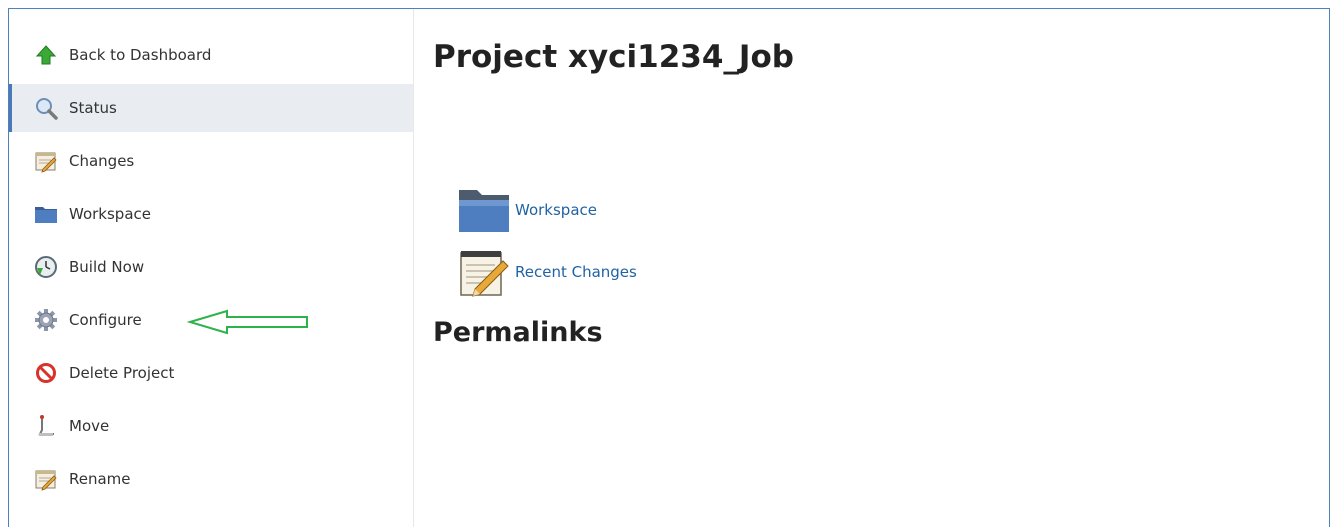 This screenshot has width=1339, height=527. Describe the element at coordinates (100, 479) in the screenshot. I see `sidebar-item-label: Rename` at that location.